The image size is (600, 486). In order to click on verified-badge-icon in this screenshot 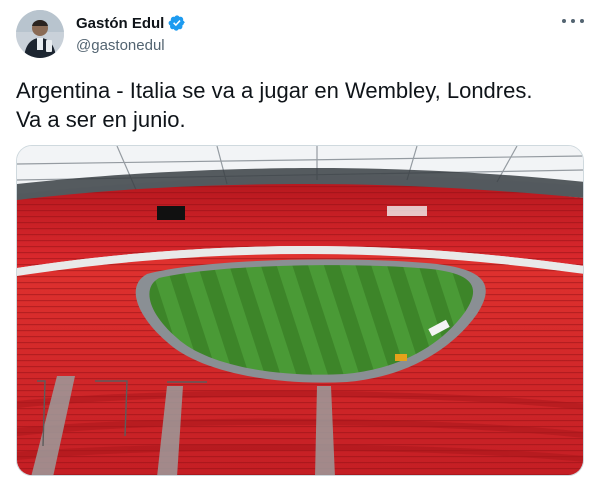, I will do `click(177, 23)`.